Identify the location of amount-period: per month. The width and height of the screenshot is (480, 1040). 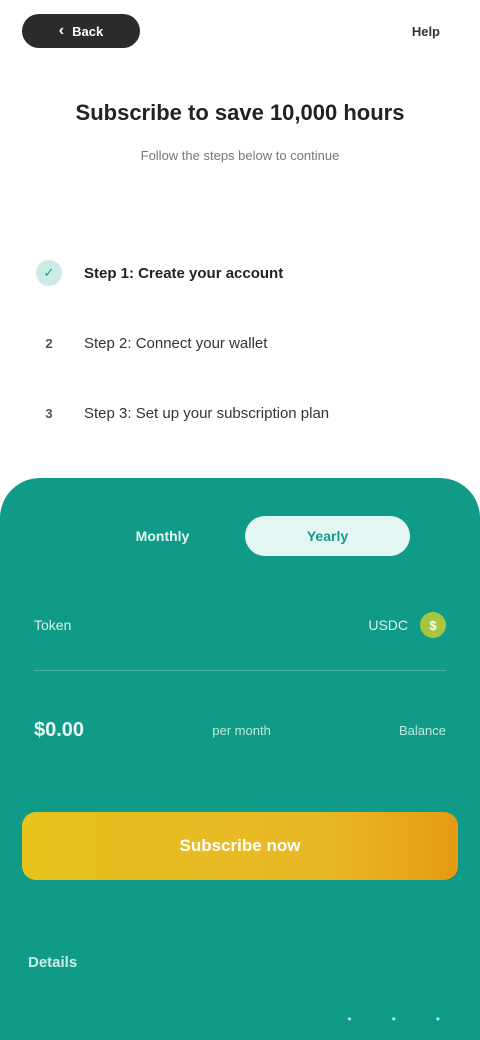
(241, 730).